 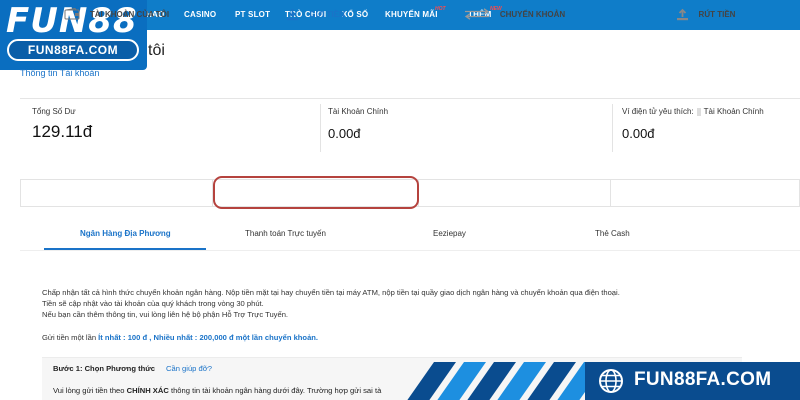 What do you see at coordinates (73, 50) in the screenshot?
I see `logo-domain: FUN88FA.COM` at bounding box center [73, 50].